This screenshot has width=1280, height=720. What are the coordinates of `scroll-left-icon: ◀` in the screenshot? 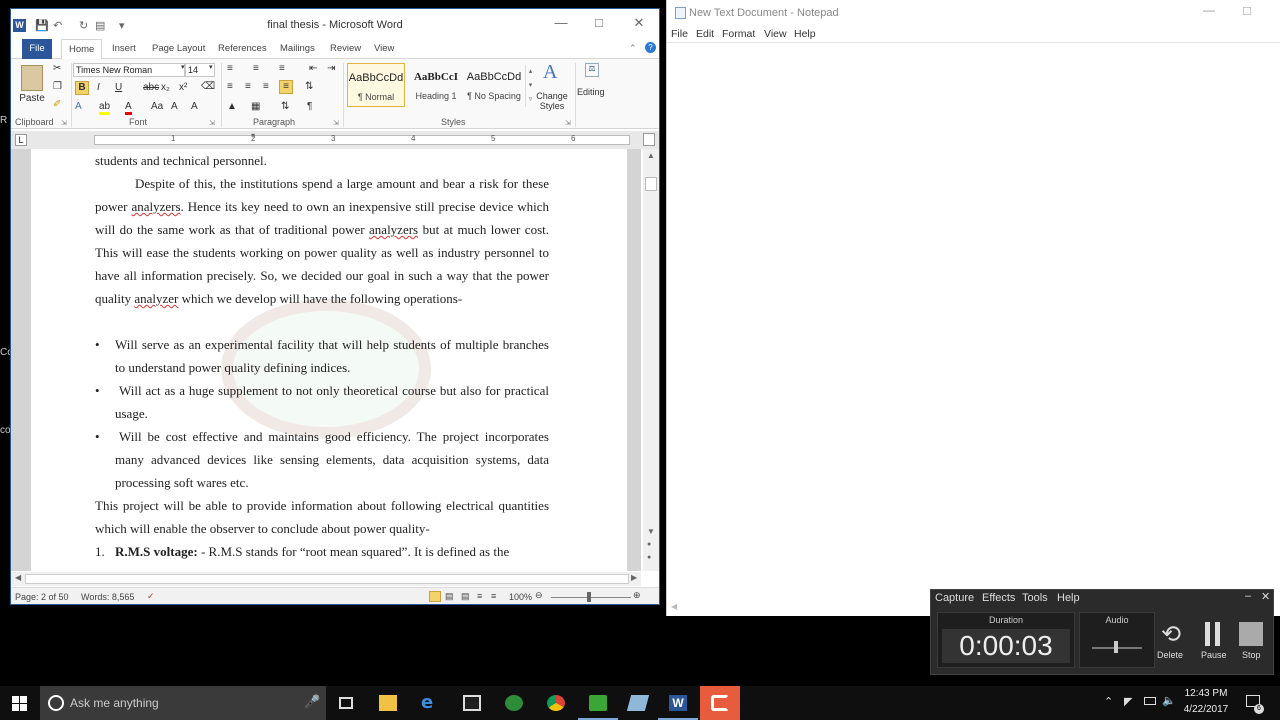 It's located at (18, 577).